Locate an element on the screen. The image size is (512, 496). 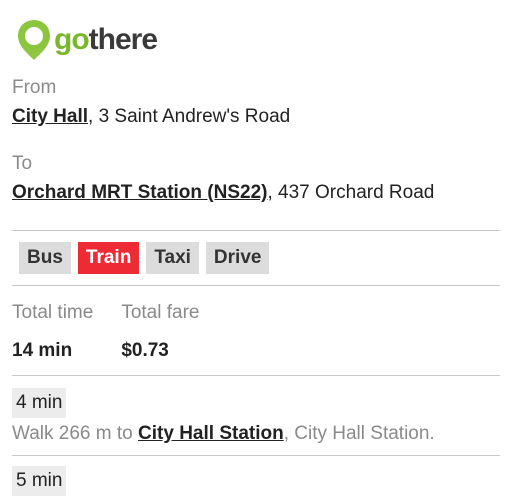
gothere-logo: gothere is located at coordinates (87, 40).